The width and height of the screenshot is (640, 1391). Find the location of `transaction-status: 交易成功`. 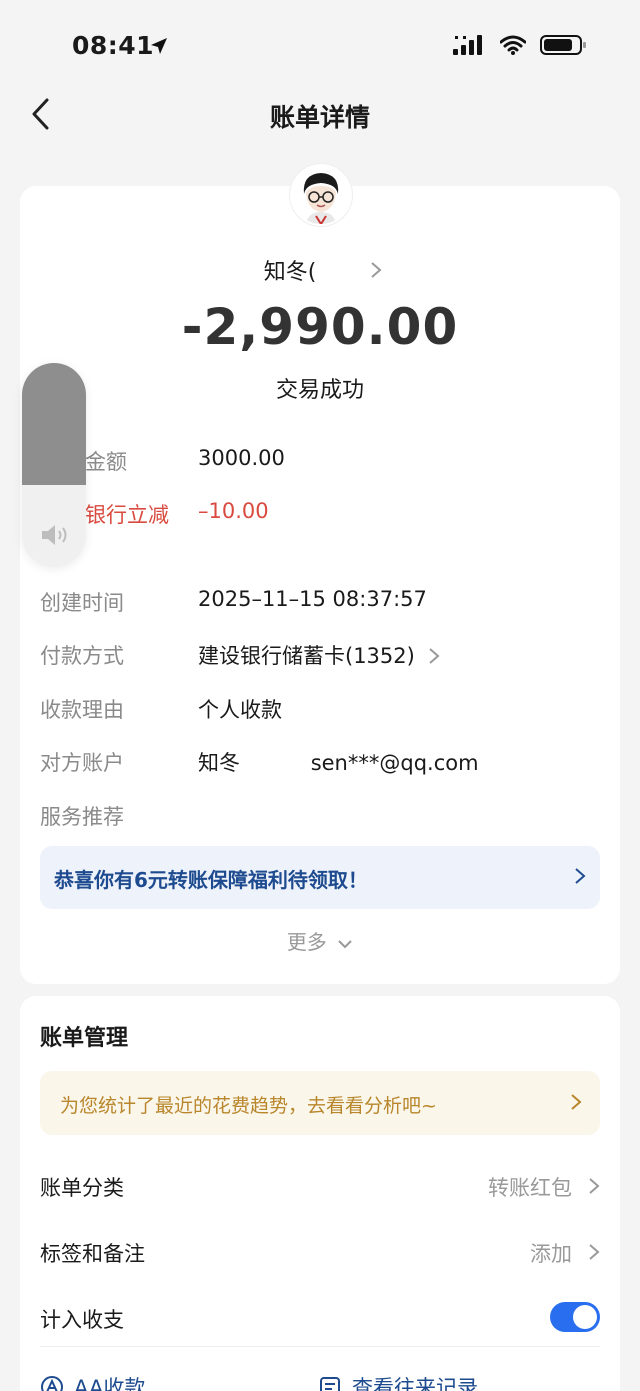

transaction-status: 交易成功 is located at coordinates (319, 390).